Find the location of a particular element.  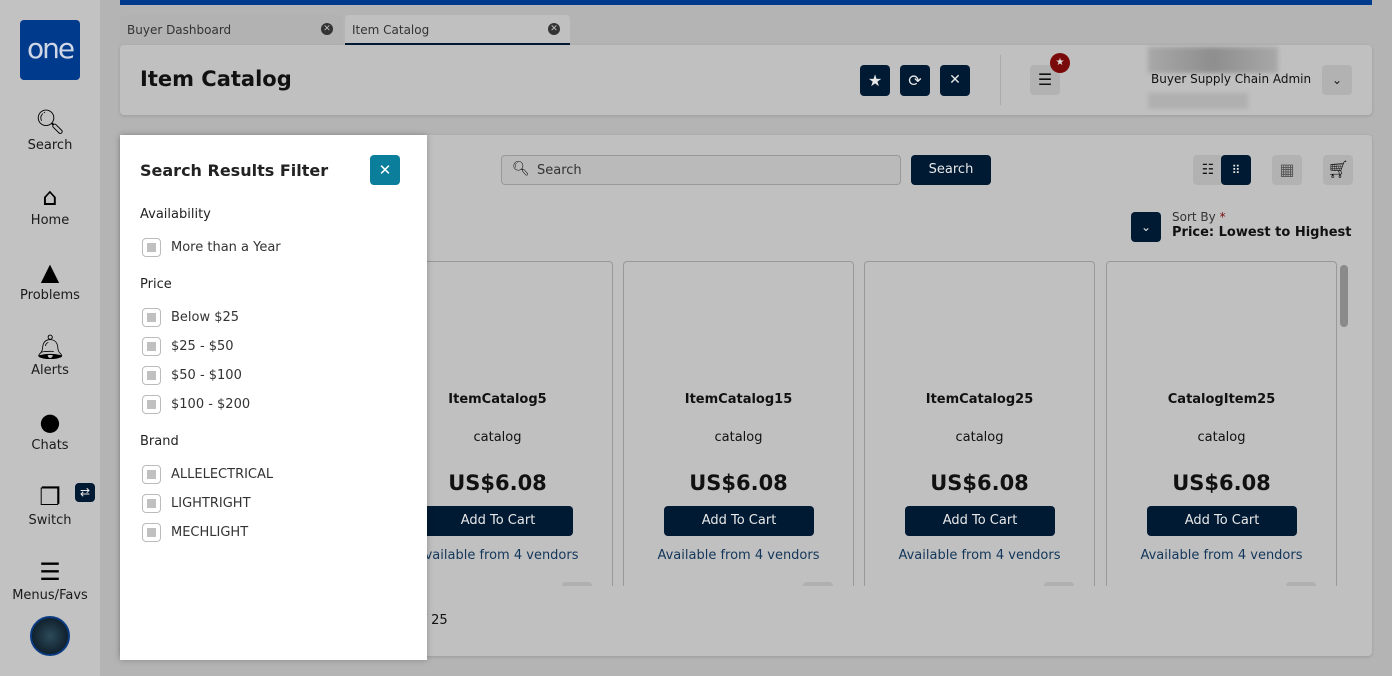

home-icon: ⌂ is located at coordinates (50, 197).